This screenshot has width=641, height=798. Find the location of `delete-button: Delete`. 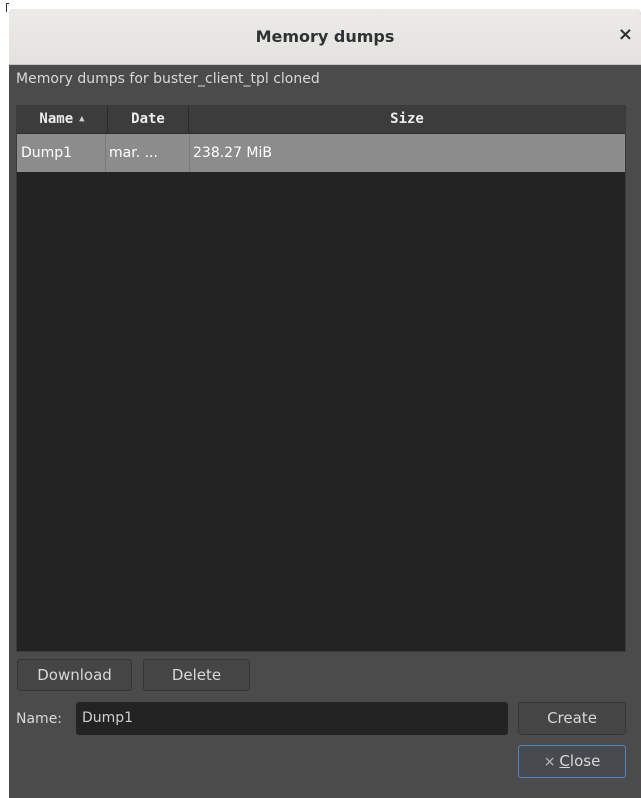

delete-button: Delete is located at coordinates (196, 675).